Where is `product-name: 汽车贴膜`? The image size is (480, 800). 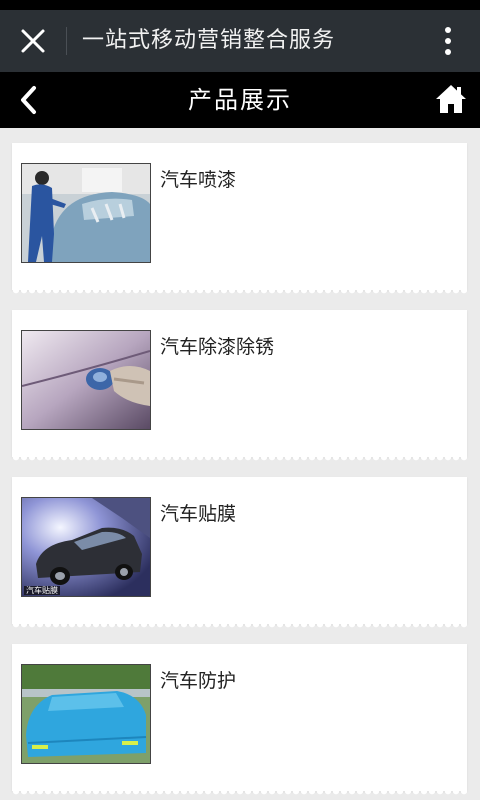 product-name: 汽车贴膜 is located at coordinates (198, 514).